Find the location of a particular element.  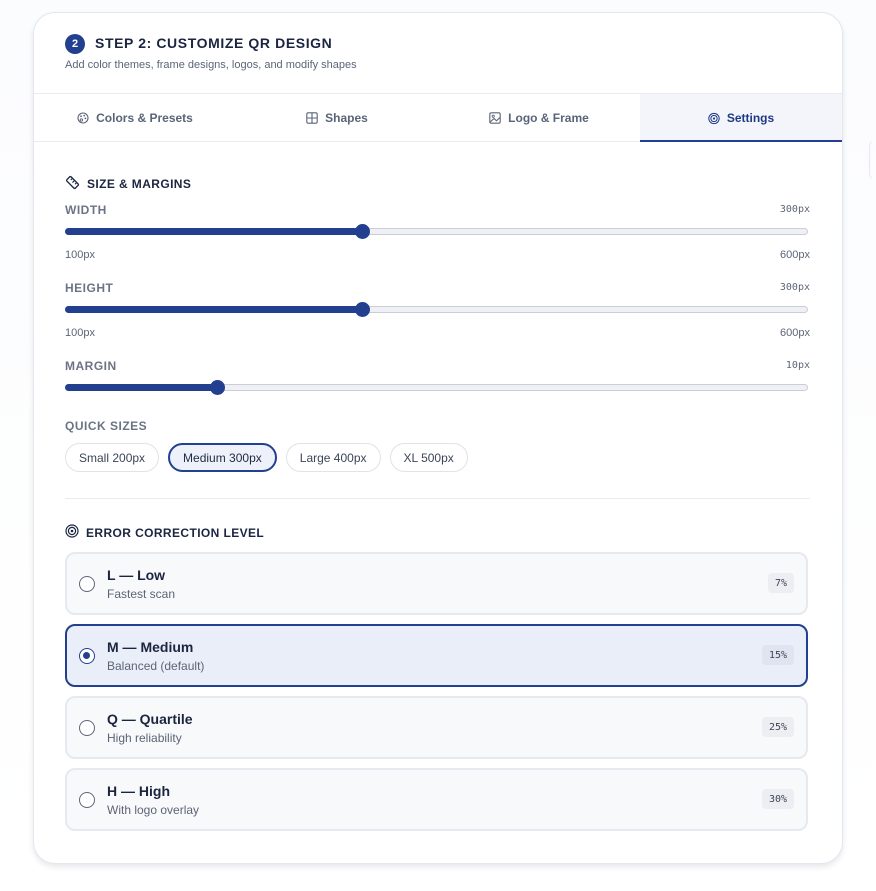

tab-label: Colors & Presets is located at coordinates (144, 117).